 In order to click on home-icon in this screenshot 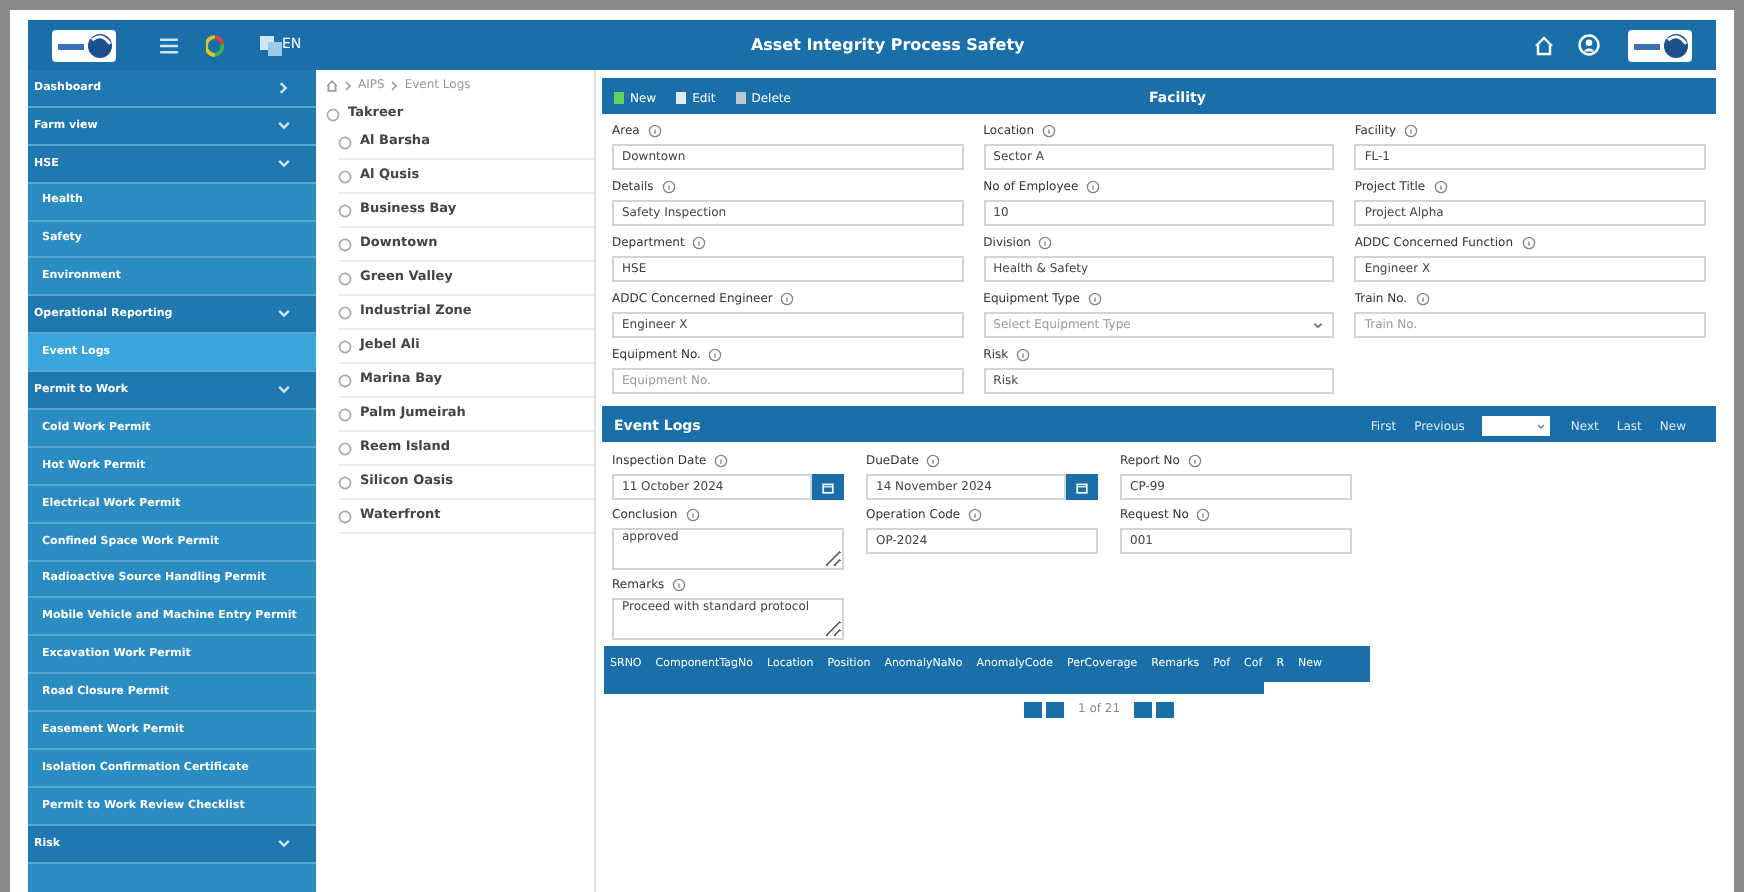, I will do `click(332, 85)`.